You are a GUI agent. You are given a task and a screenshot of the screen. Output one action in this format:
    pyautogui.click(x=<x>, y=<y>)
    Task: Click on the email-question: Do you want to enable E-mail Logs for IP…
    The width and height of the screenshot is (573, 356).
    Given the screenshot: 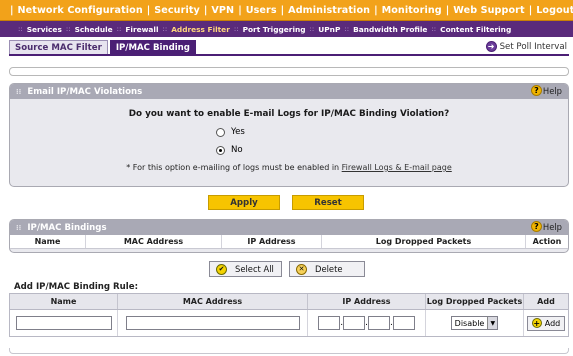 What is the action you would take?
    pyautogui.click(x=289, y=114)
    